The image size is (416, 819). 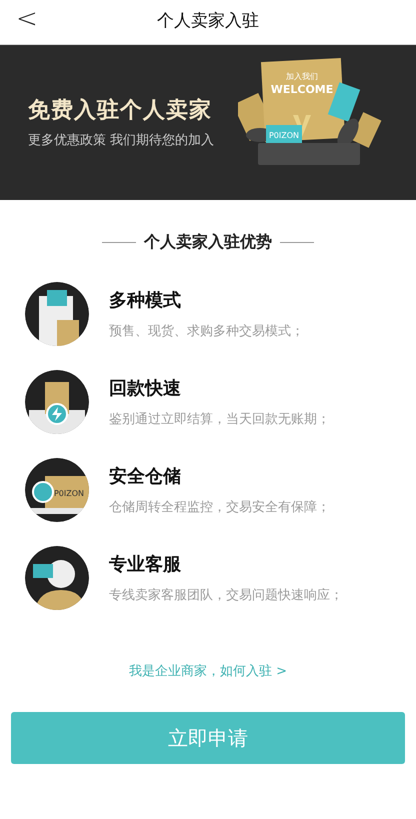 What do you see at coordinates (323, 122) in the screenshot?
I see `welcome-box-drawing: 加入我们 WELCOME P0IZON` at bounding box center [323, 122].